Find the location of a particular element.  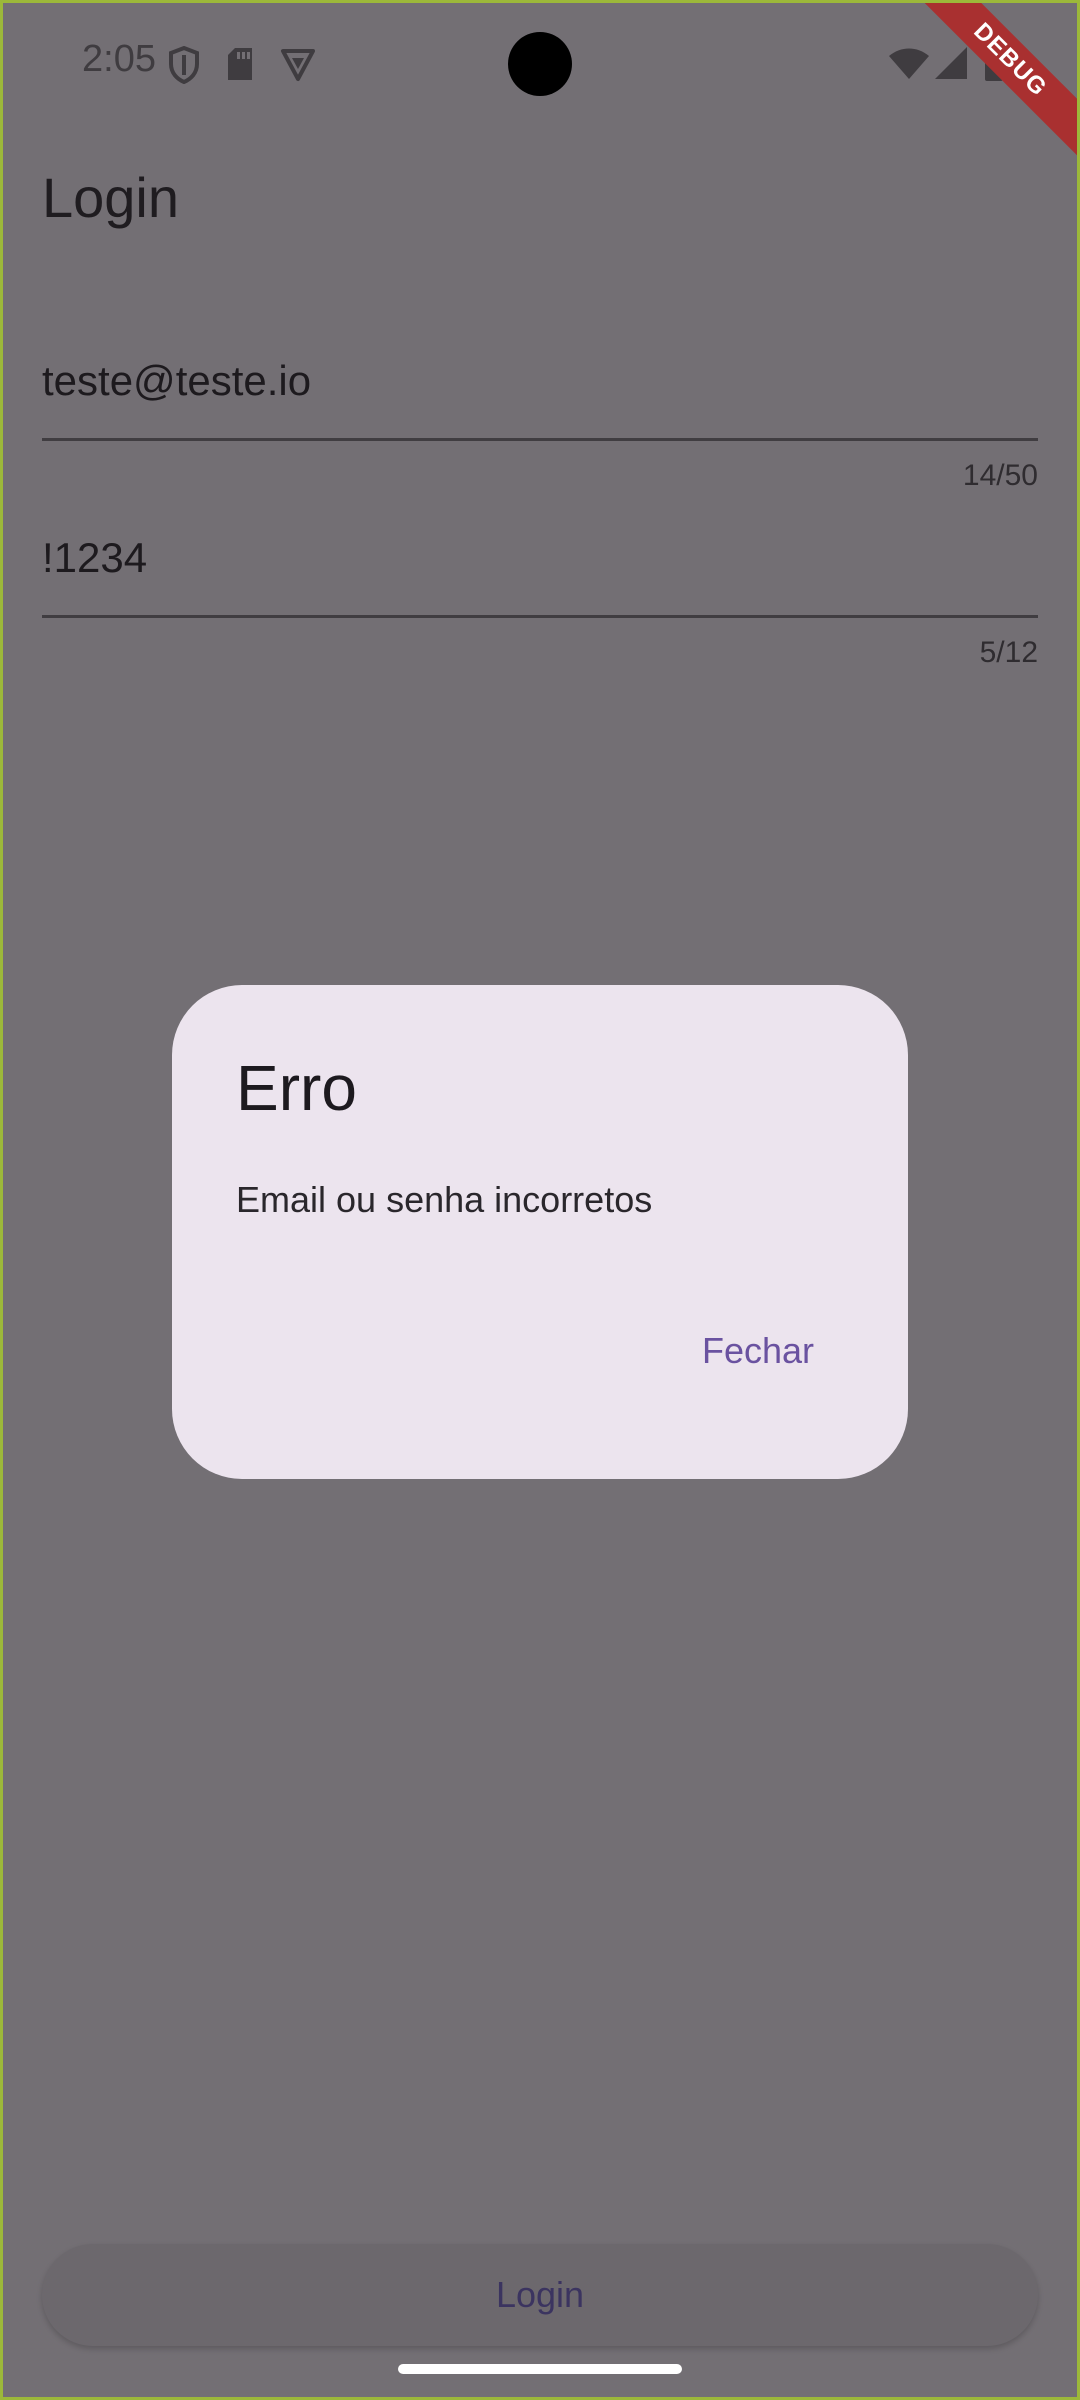

cellular-signal-icon is located at coordinates (951, 65).